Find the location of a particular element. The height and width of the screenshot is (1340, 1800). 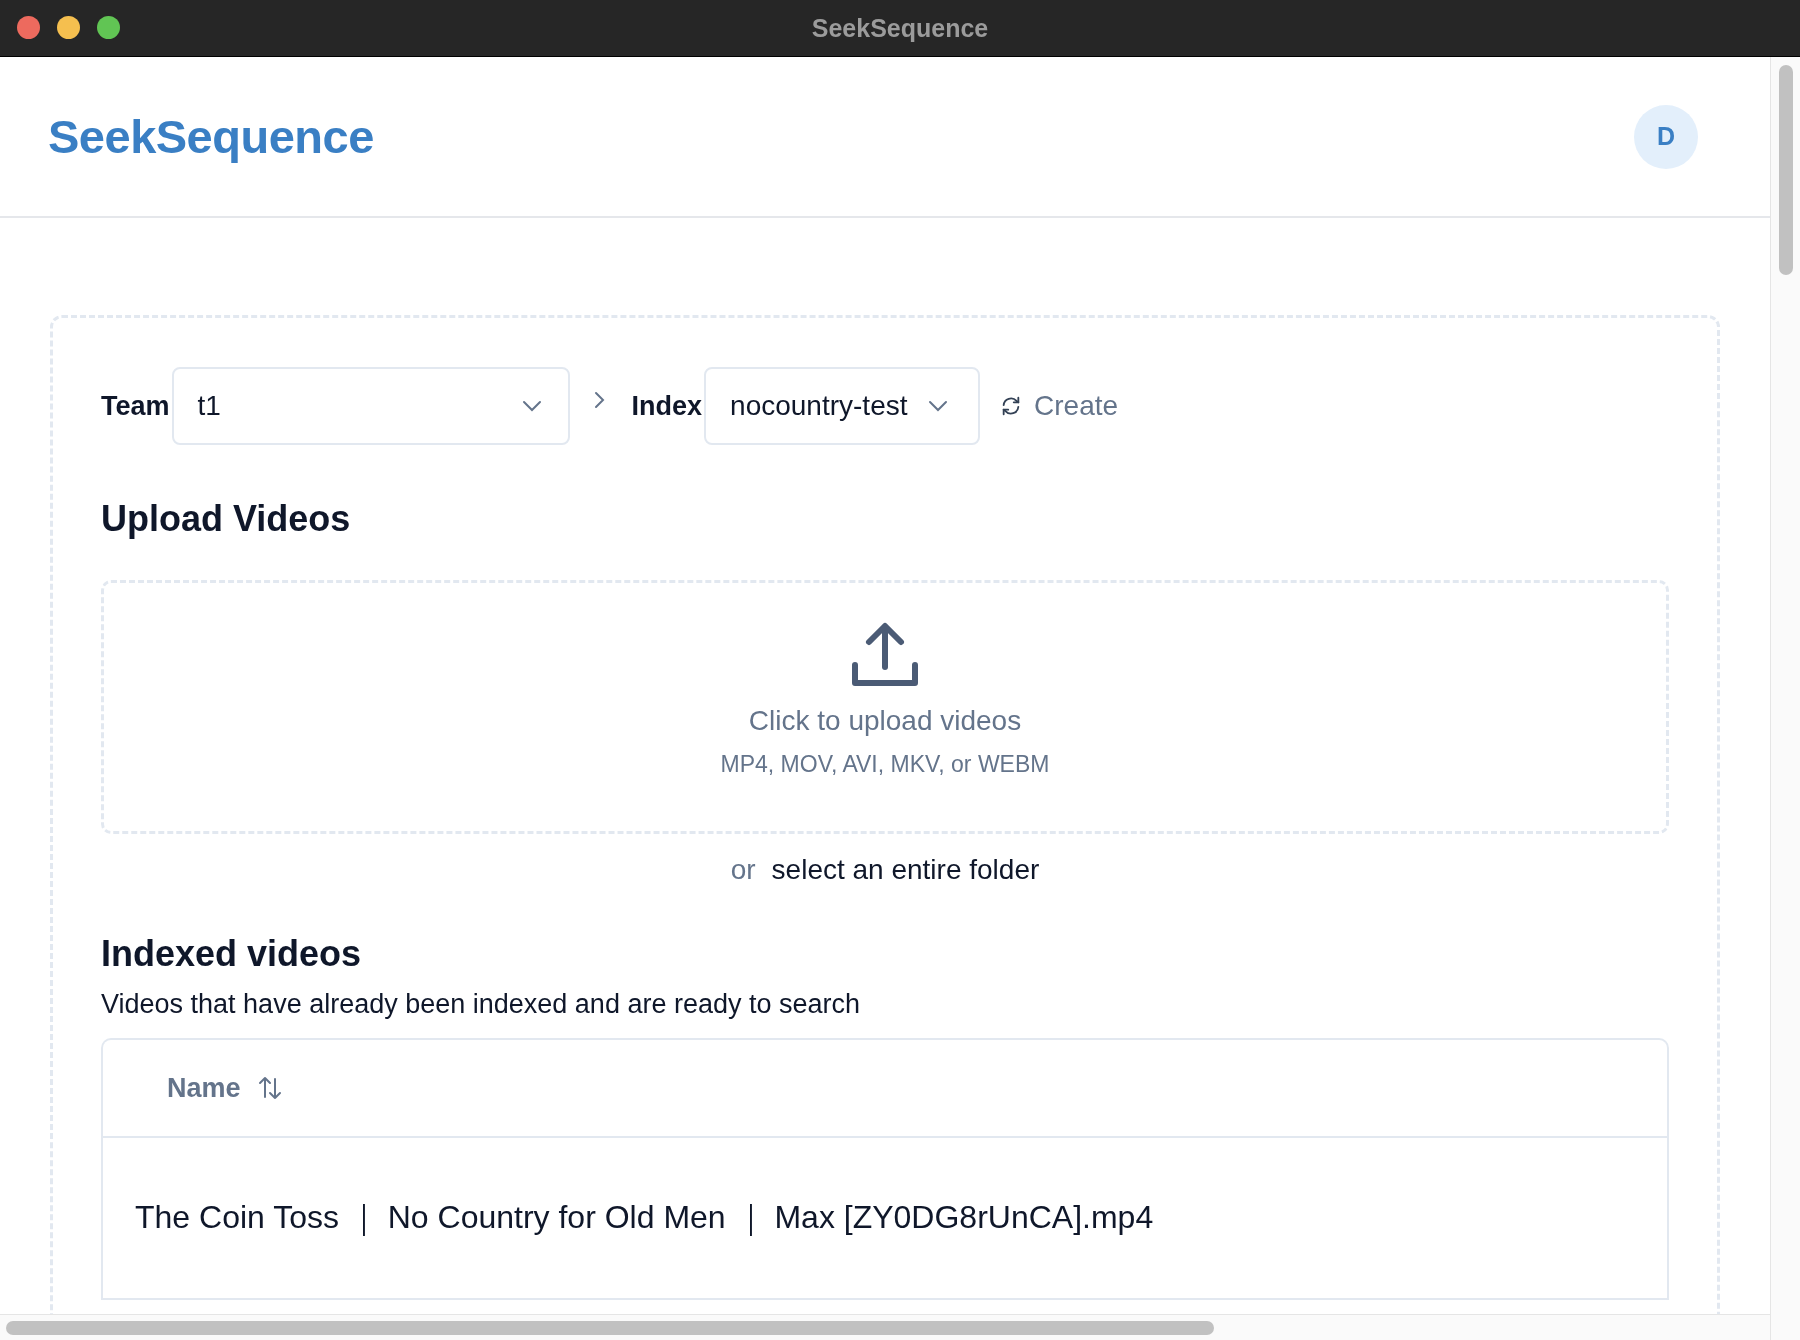

app-logo: SeekSequence is located at coordinates (211, 136).